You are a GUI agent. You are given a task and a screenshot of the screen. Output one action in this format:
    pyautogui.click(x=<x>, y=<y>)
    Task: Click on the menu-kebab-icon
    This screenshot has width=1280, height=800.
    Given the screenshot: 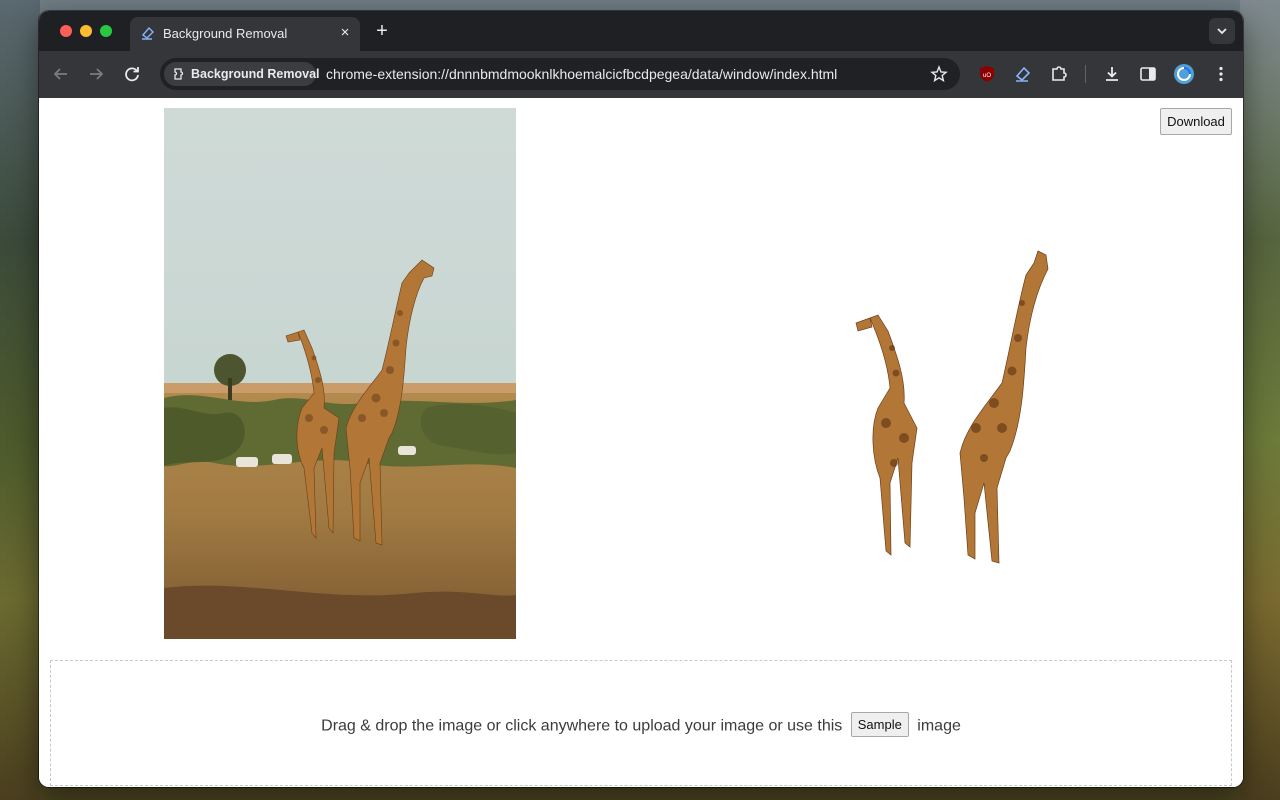 What is the action you would take?
    pyautogui.click(x=1221, y=74)
    